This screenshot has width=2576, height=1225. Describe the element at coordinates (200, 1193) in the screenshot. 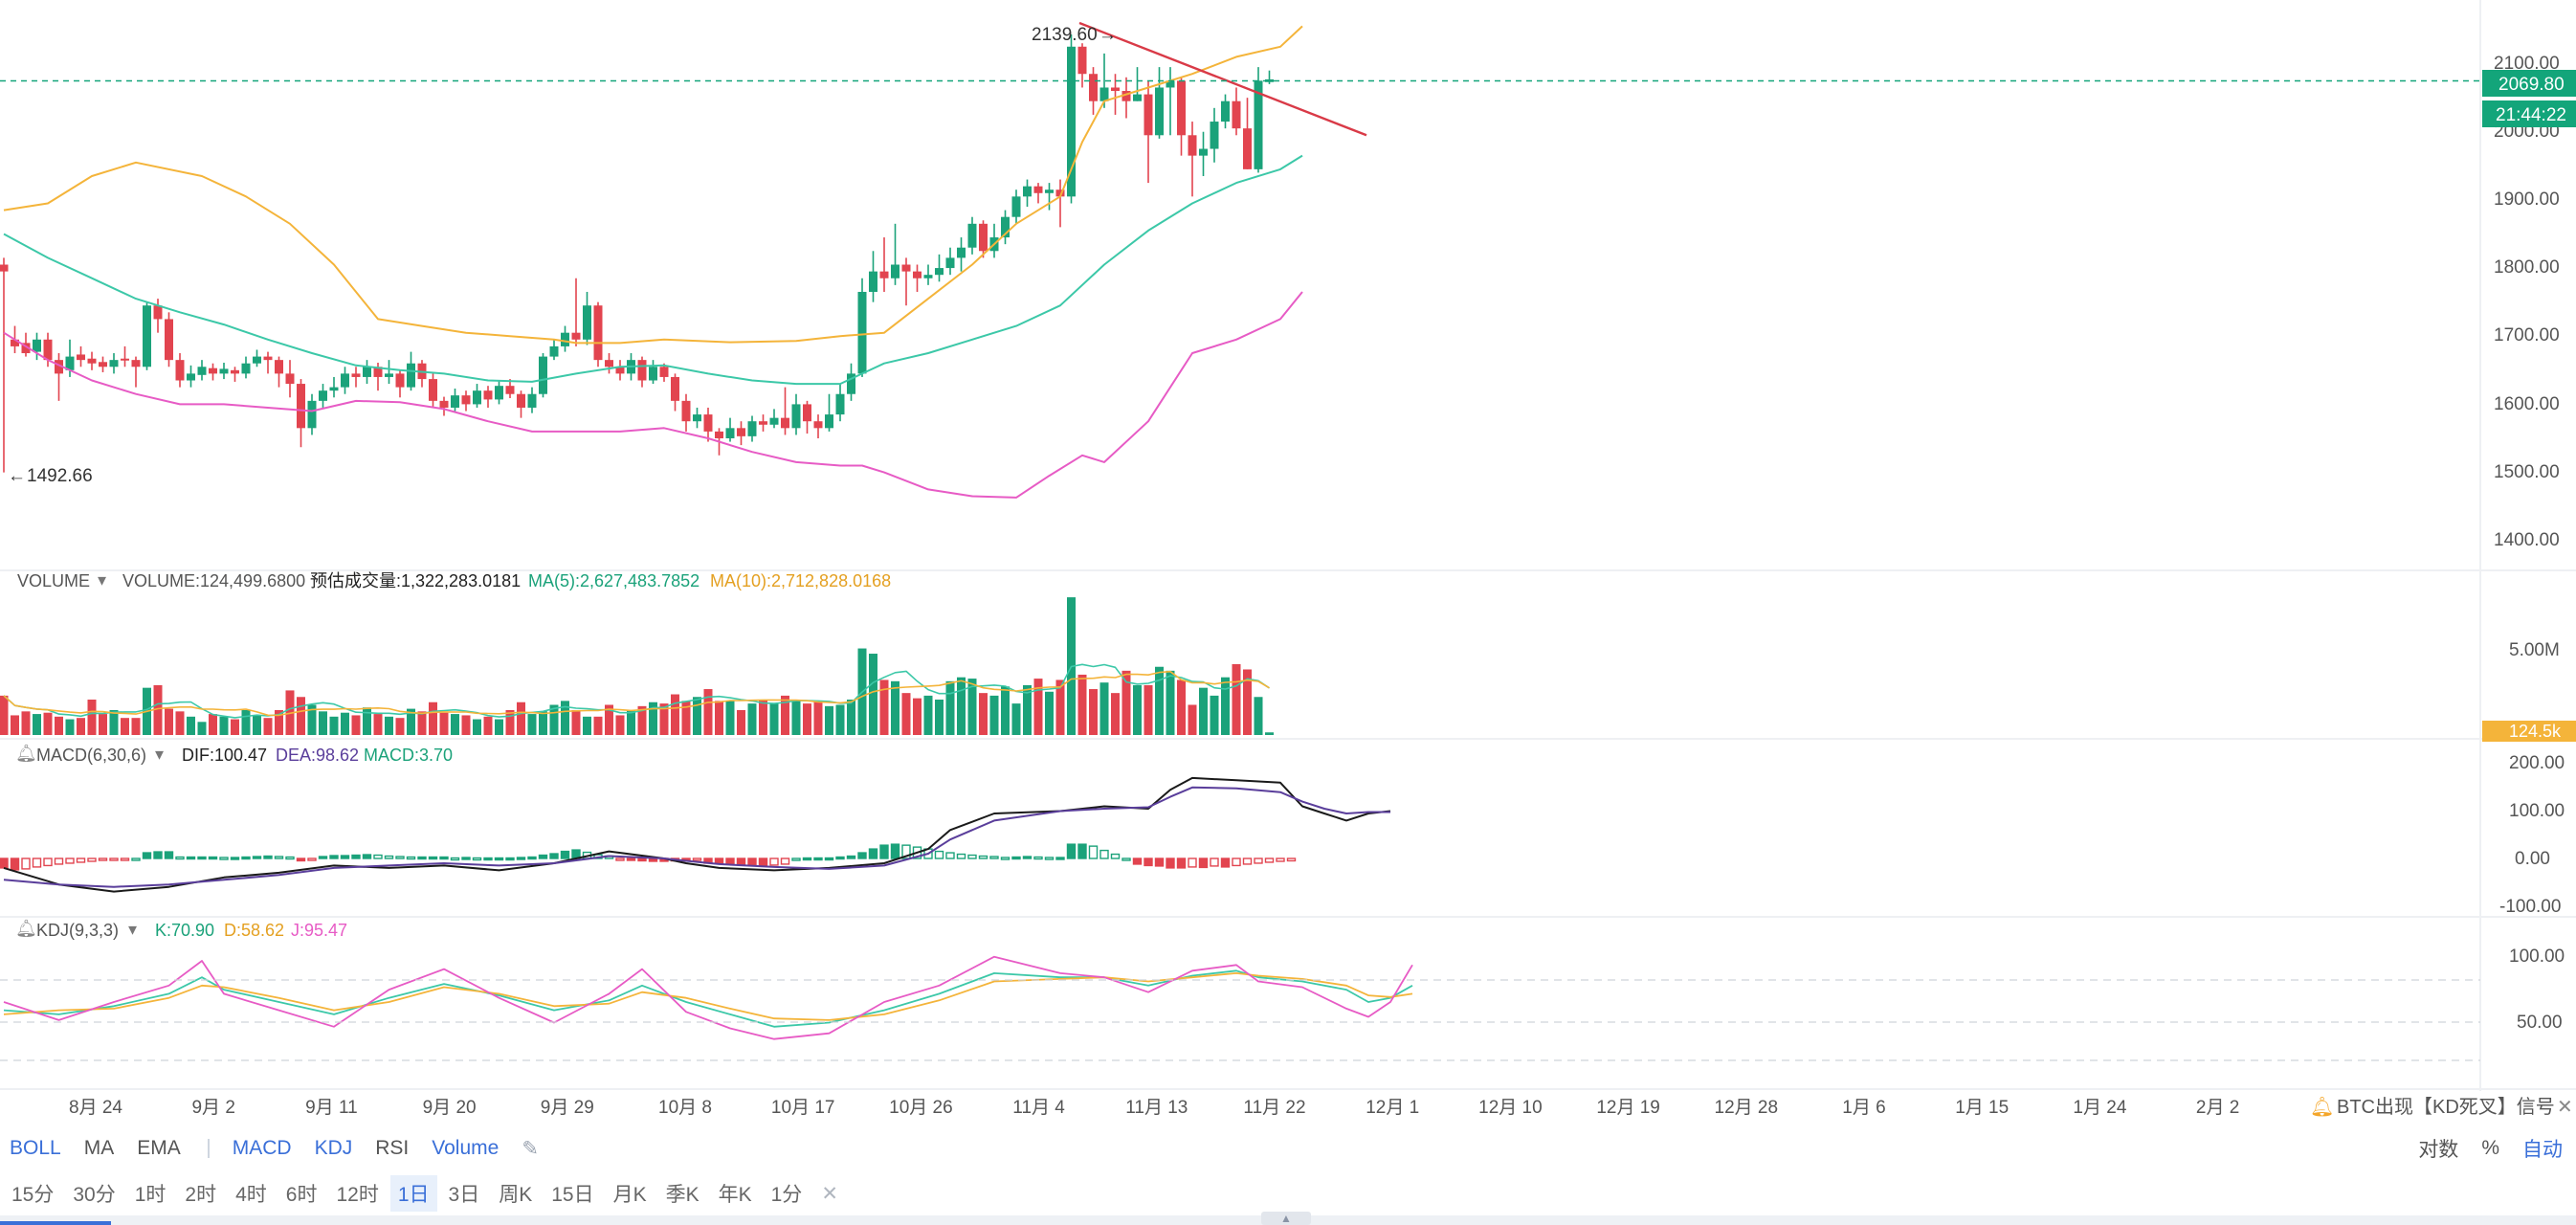

I see `interval-3: 2时` at that location.